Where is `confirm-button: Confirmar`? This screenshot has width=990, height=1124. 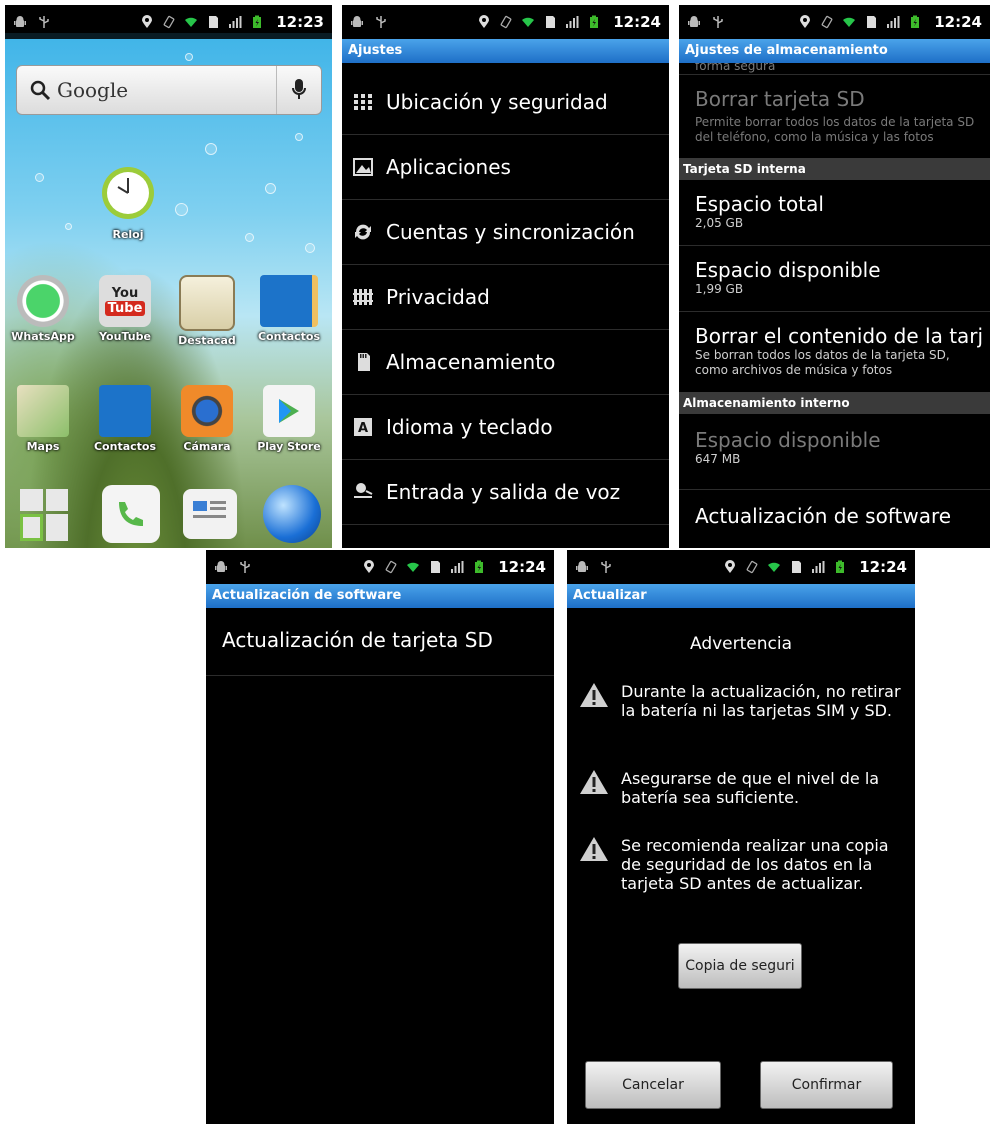 confirm-button: Confirmar is located at coordinates (826, 1085).